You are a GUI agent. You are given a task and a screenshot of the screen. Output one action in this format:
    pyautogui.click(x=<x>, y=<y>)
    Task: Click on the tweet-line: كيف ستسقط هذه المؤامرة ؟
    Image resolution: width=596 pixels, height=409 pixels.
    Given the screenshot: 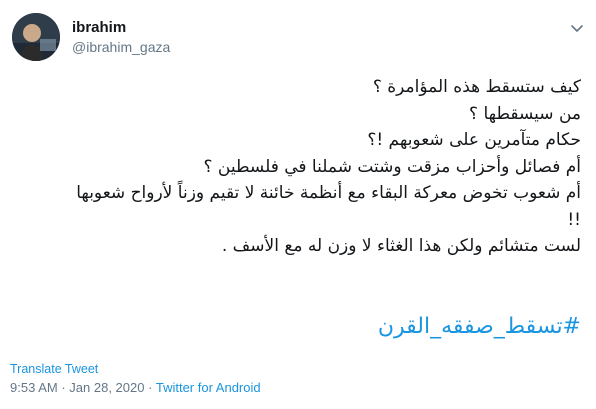 What is the action you would take?
    pyautogui.click(x=476, y=87)
    